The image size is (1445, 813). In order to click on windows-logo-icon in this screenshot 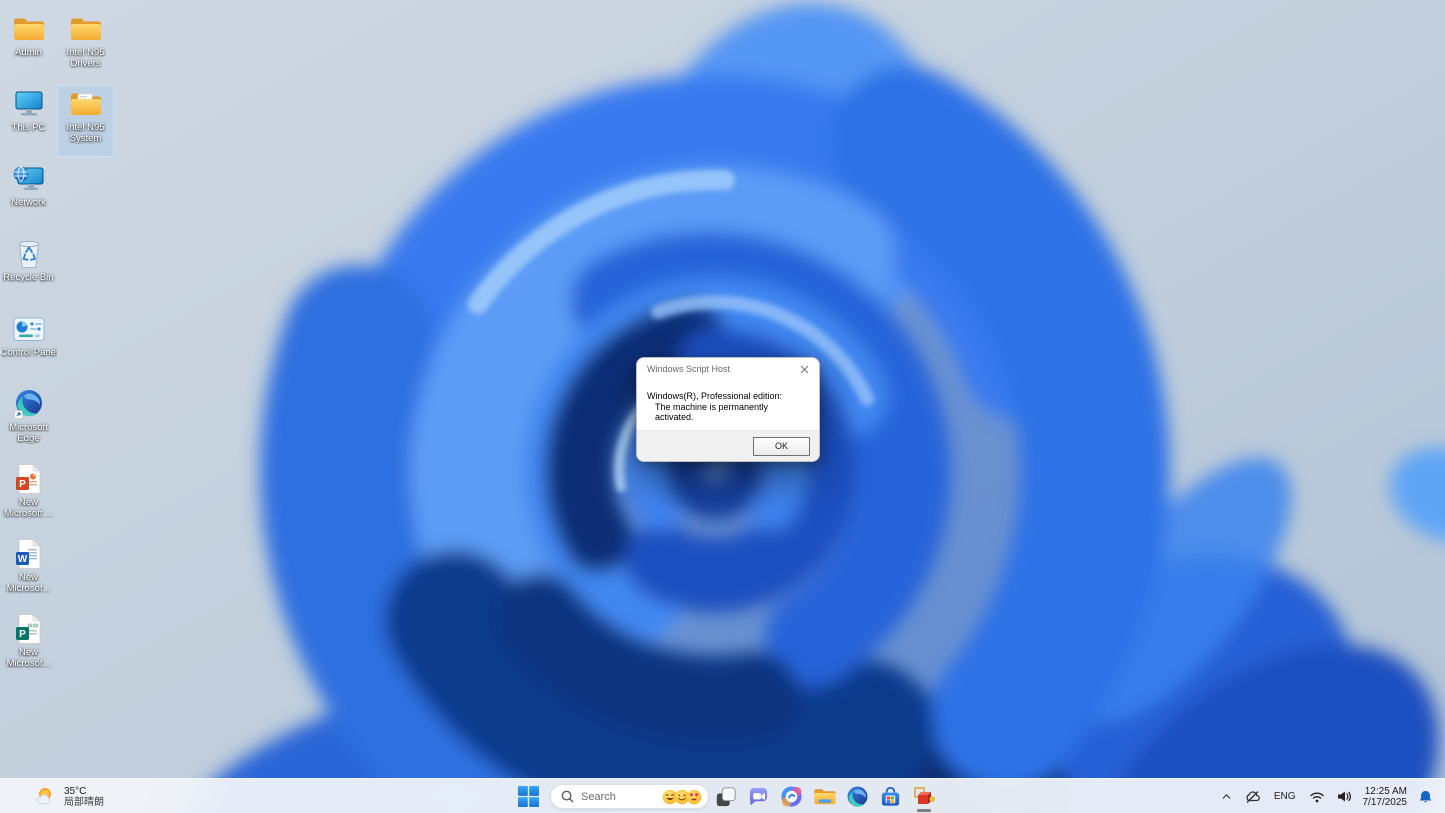, I will do `click(528, 796)`.